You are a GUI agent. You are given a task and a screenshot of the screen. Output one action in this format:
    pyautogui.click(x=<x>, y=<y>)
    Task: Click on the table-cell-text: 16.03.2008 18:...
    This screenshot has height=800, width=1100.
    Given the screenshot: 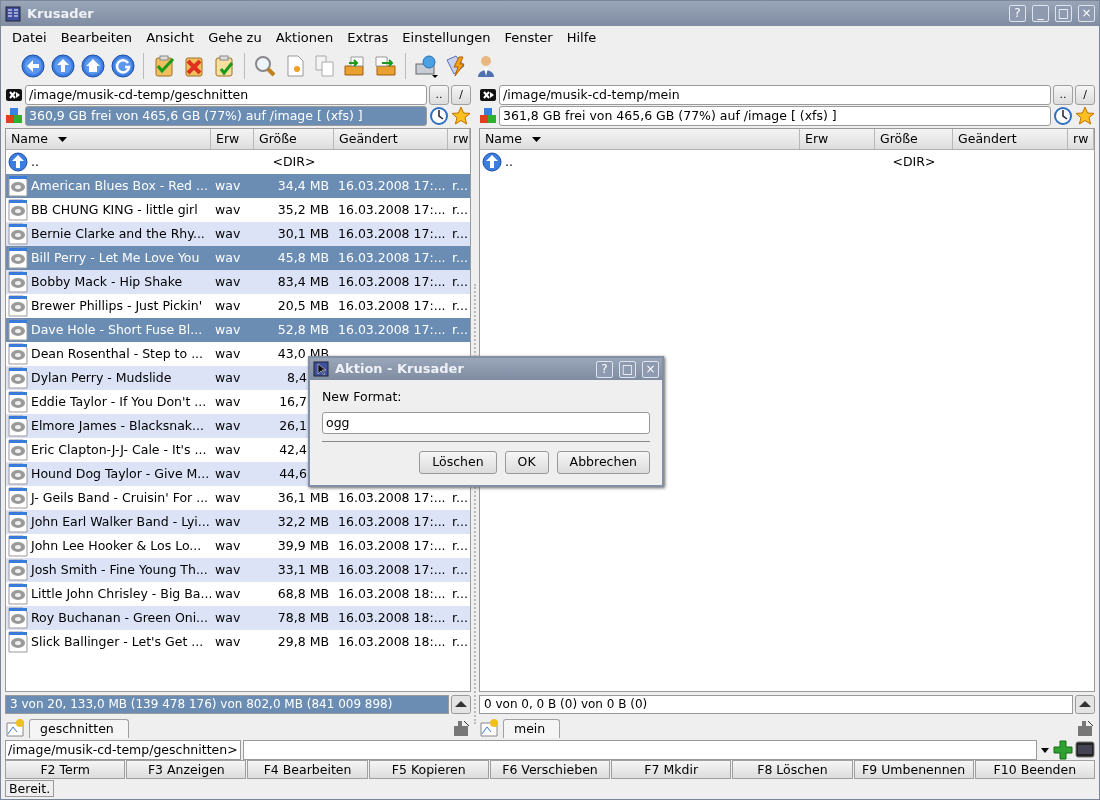 What is the action you would take?
    pyautogui.click(x=392, y=593)
    